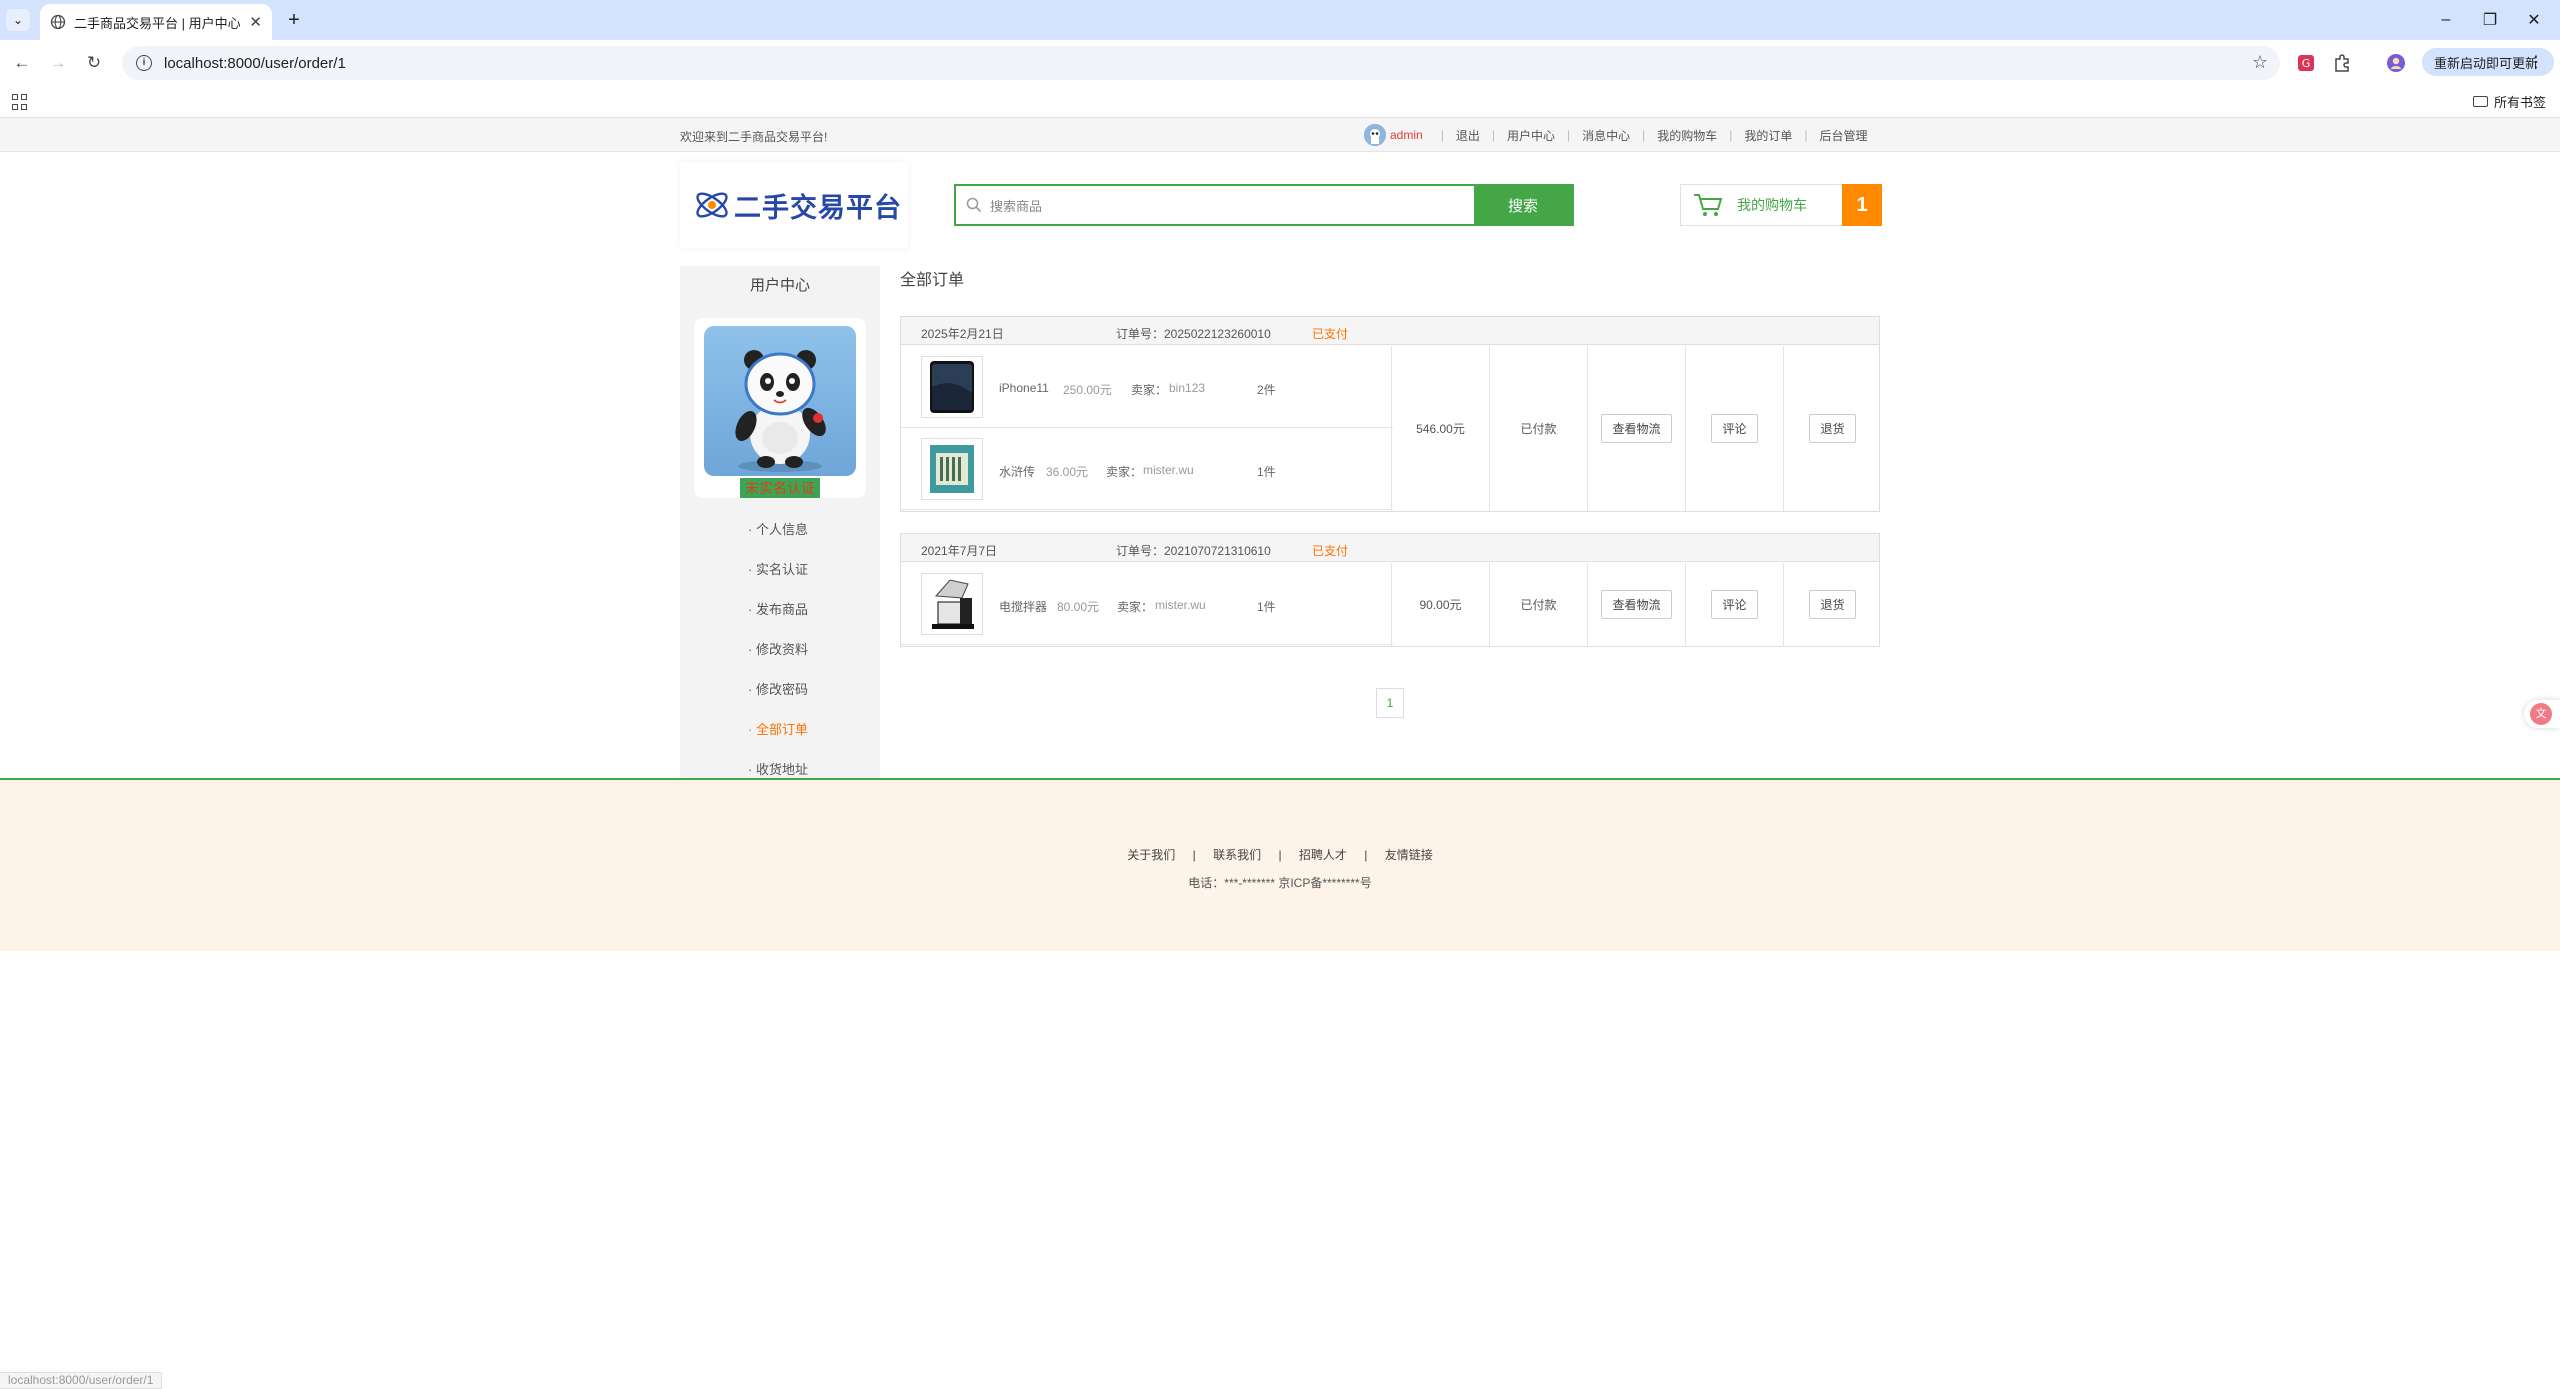 The height and width of the screenshot is (1389, 2560). Describe the element at coordinates (1067, 472) in the screenshot. I see `product-price: 36.00元` at that location.